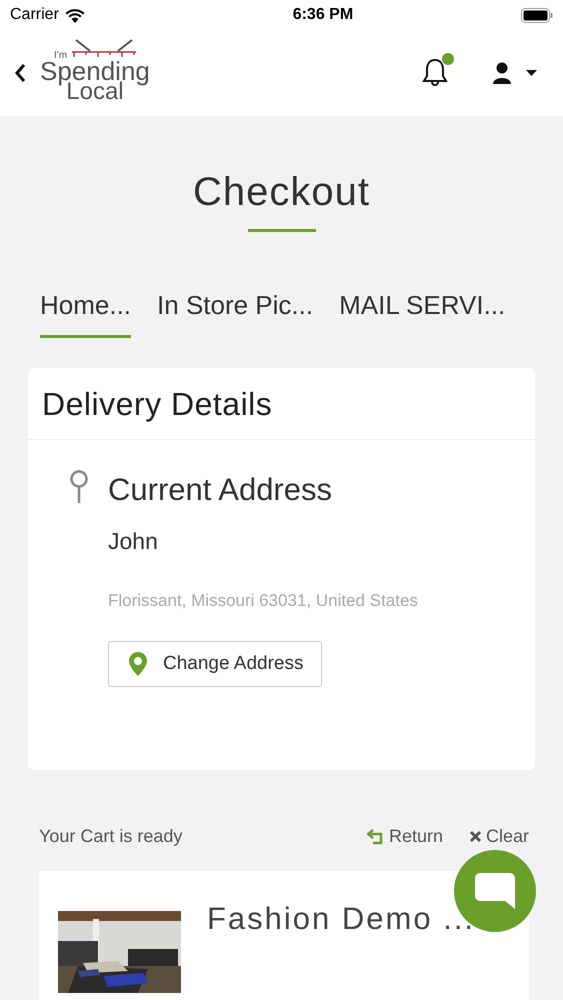  I want to click on close-icon, so click(475, 836).